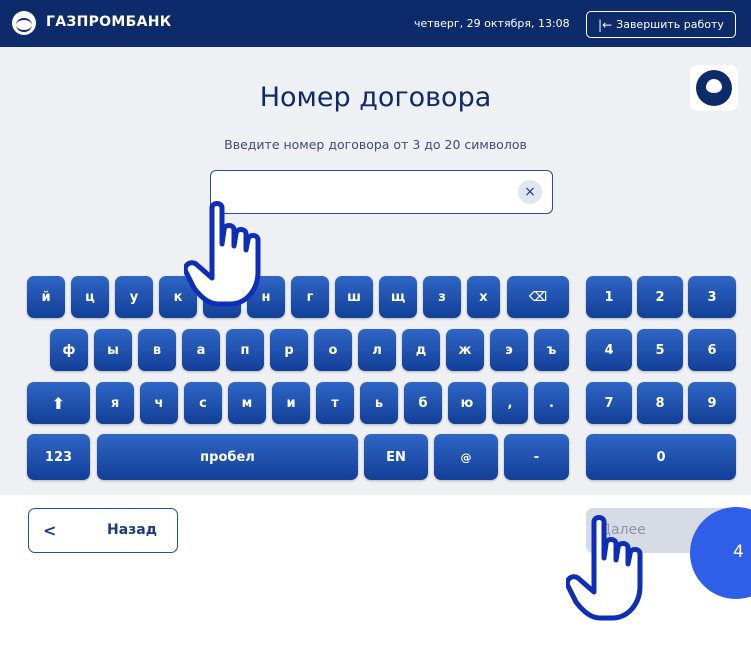 The height and width of the screenshot is (647, 751). I want to click on space-key: пробел, so click(227, 457).